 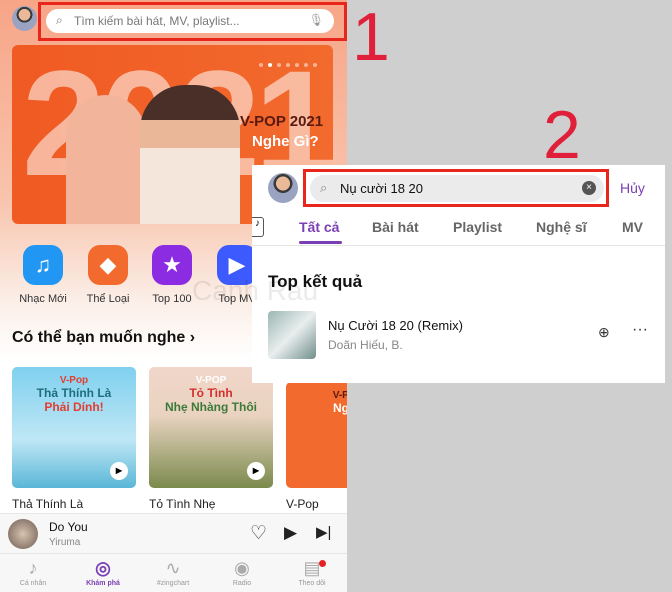 I want to click on music-note-icon: ♫, so click(x=43, y=265).